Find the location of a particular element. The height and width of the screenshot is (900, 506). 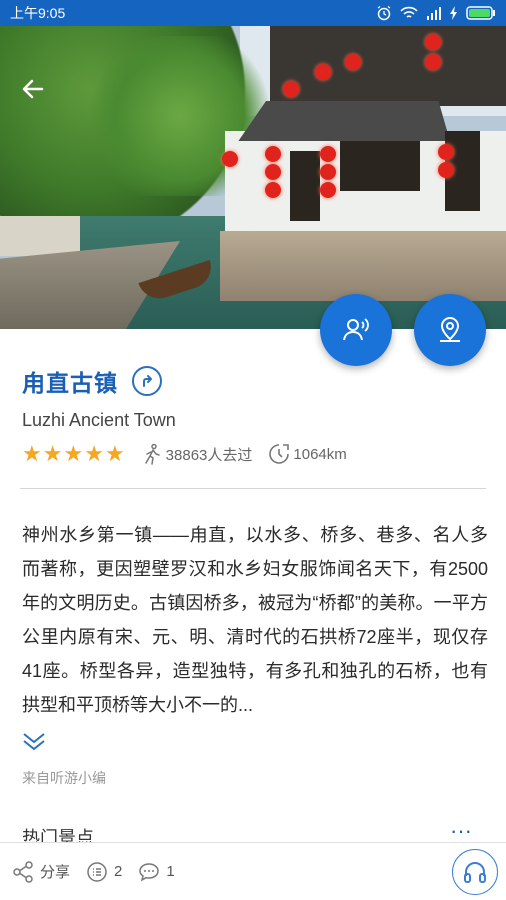

location-pin-icon is located at coordinates (450, 329).